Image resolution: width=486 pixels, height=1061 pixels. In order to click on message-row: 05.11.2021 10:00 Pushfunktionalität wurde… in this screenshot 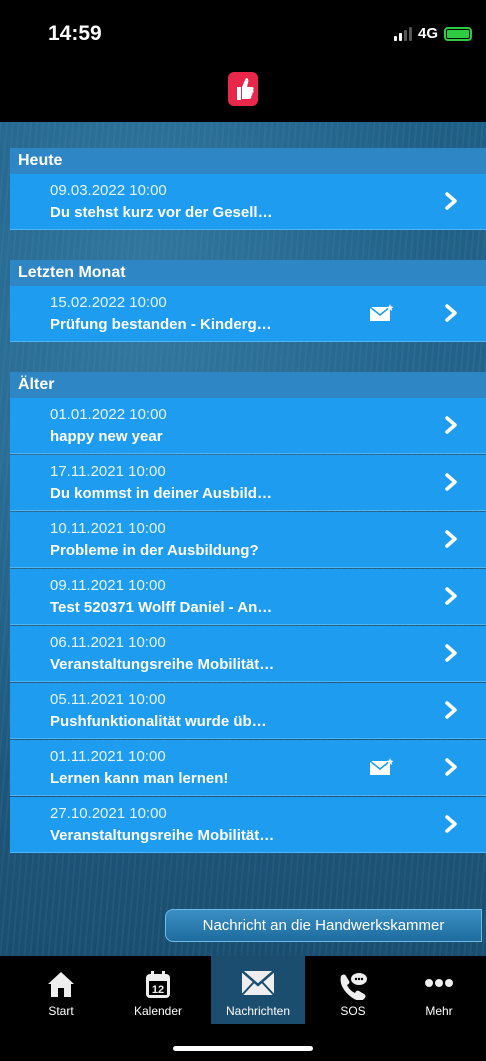, I will do `click(248, 711)`.